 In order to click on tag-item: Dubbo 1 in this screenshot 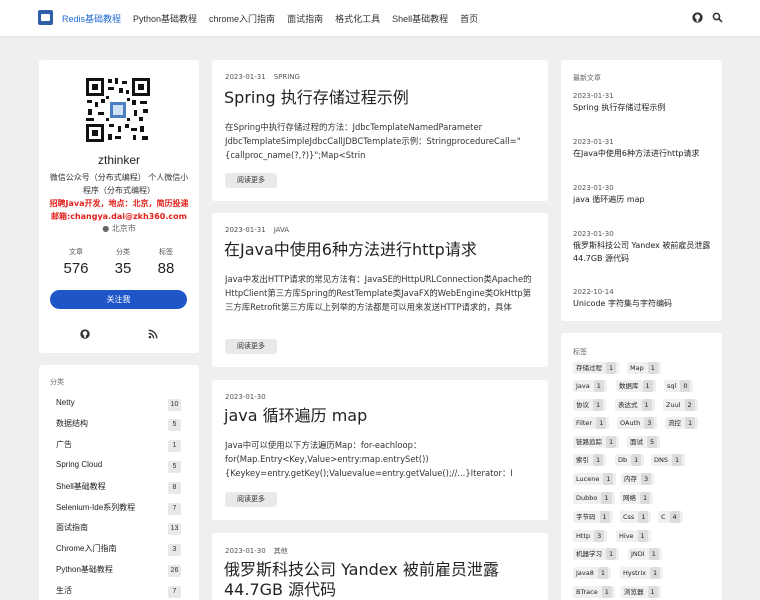, I will do `click(594, 498)`.